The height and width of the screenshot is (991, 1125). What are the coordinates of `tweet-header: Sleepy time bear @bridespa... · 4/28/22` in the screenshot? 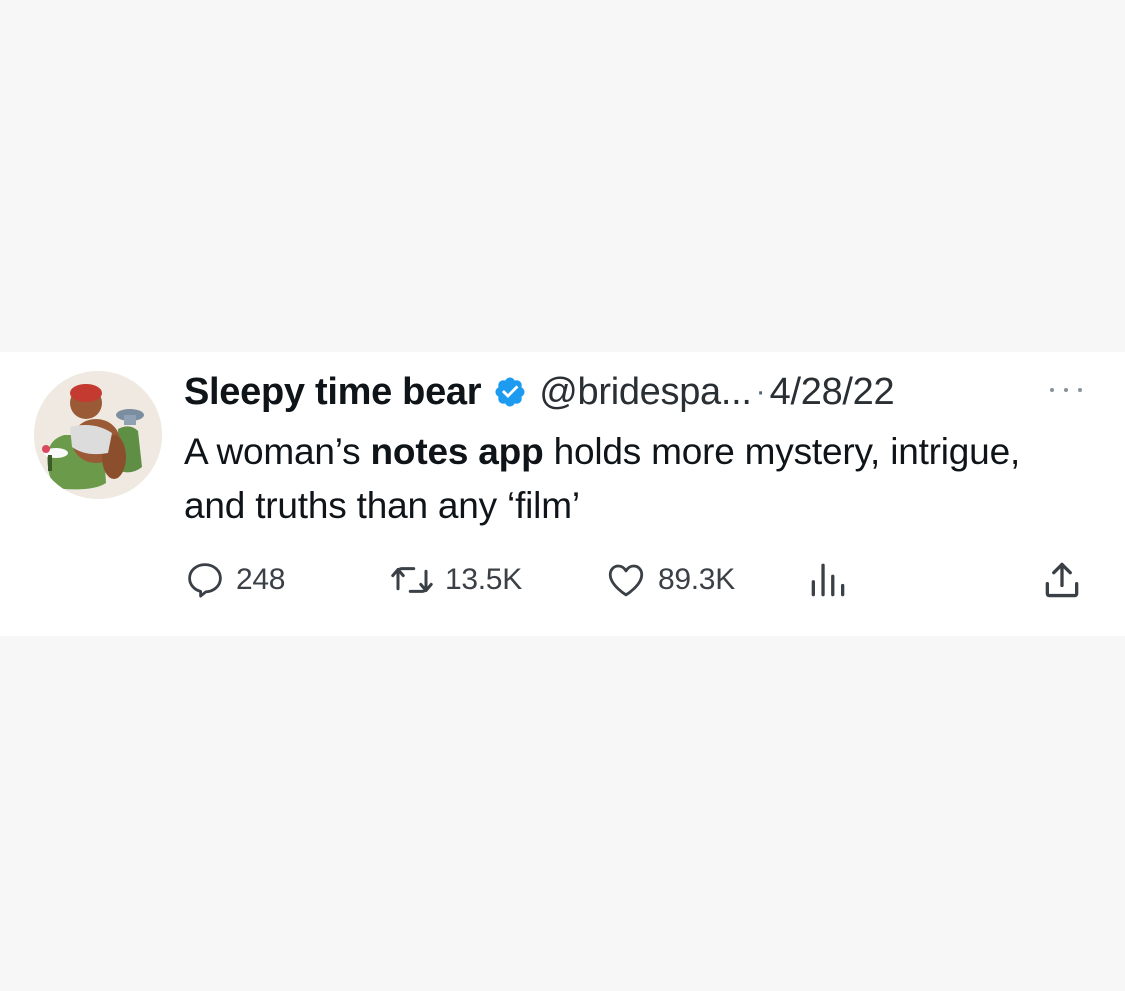 It's located at (539, 392).